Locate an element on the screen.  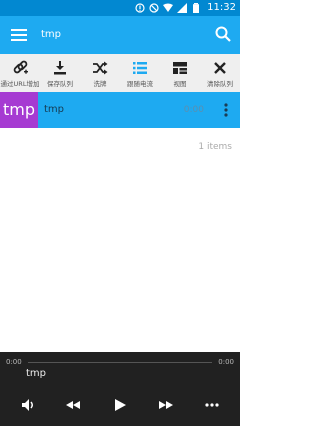
search-icon is located at coordinates (223, 34).